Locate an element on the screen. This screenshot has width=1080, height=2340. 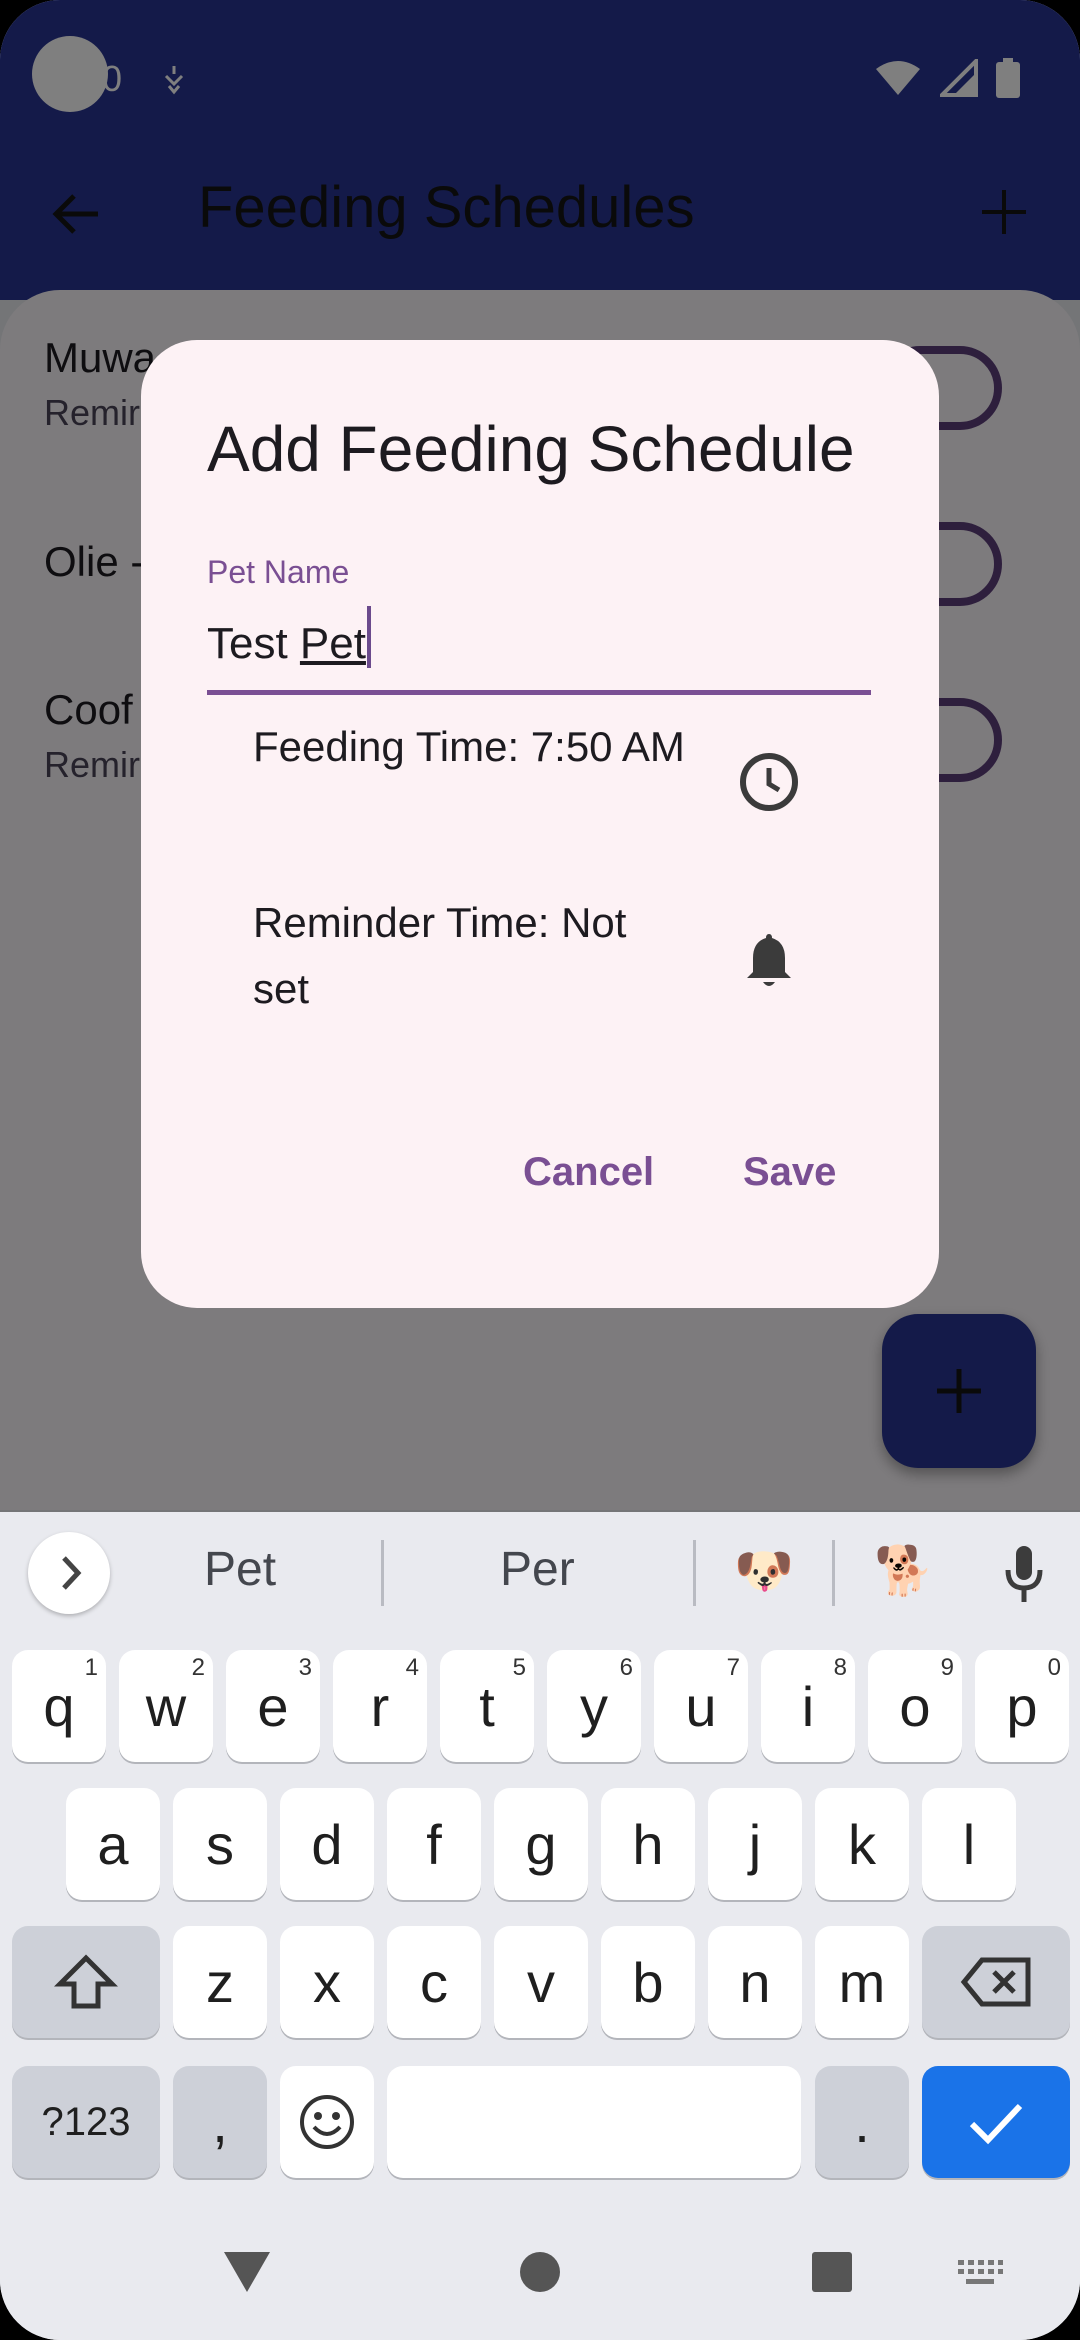
key-r: r4 is located at coordinates (380, 1706).